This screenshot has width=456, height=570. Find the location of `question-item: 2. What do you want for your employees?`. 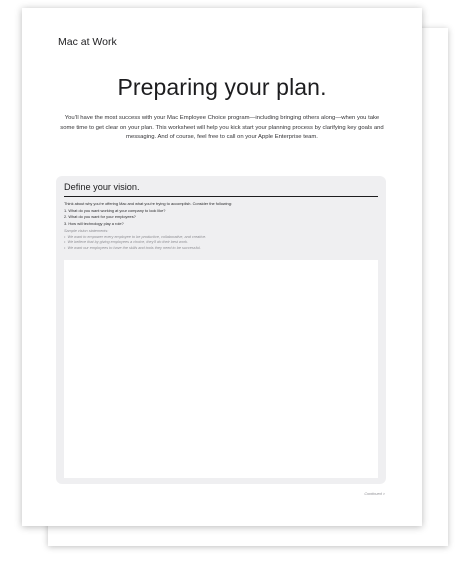

question-item: 2. What do you want for your employees? is located at coordinates (100, 217).